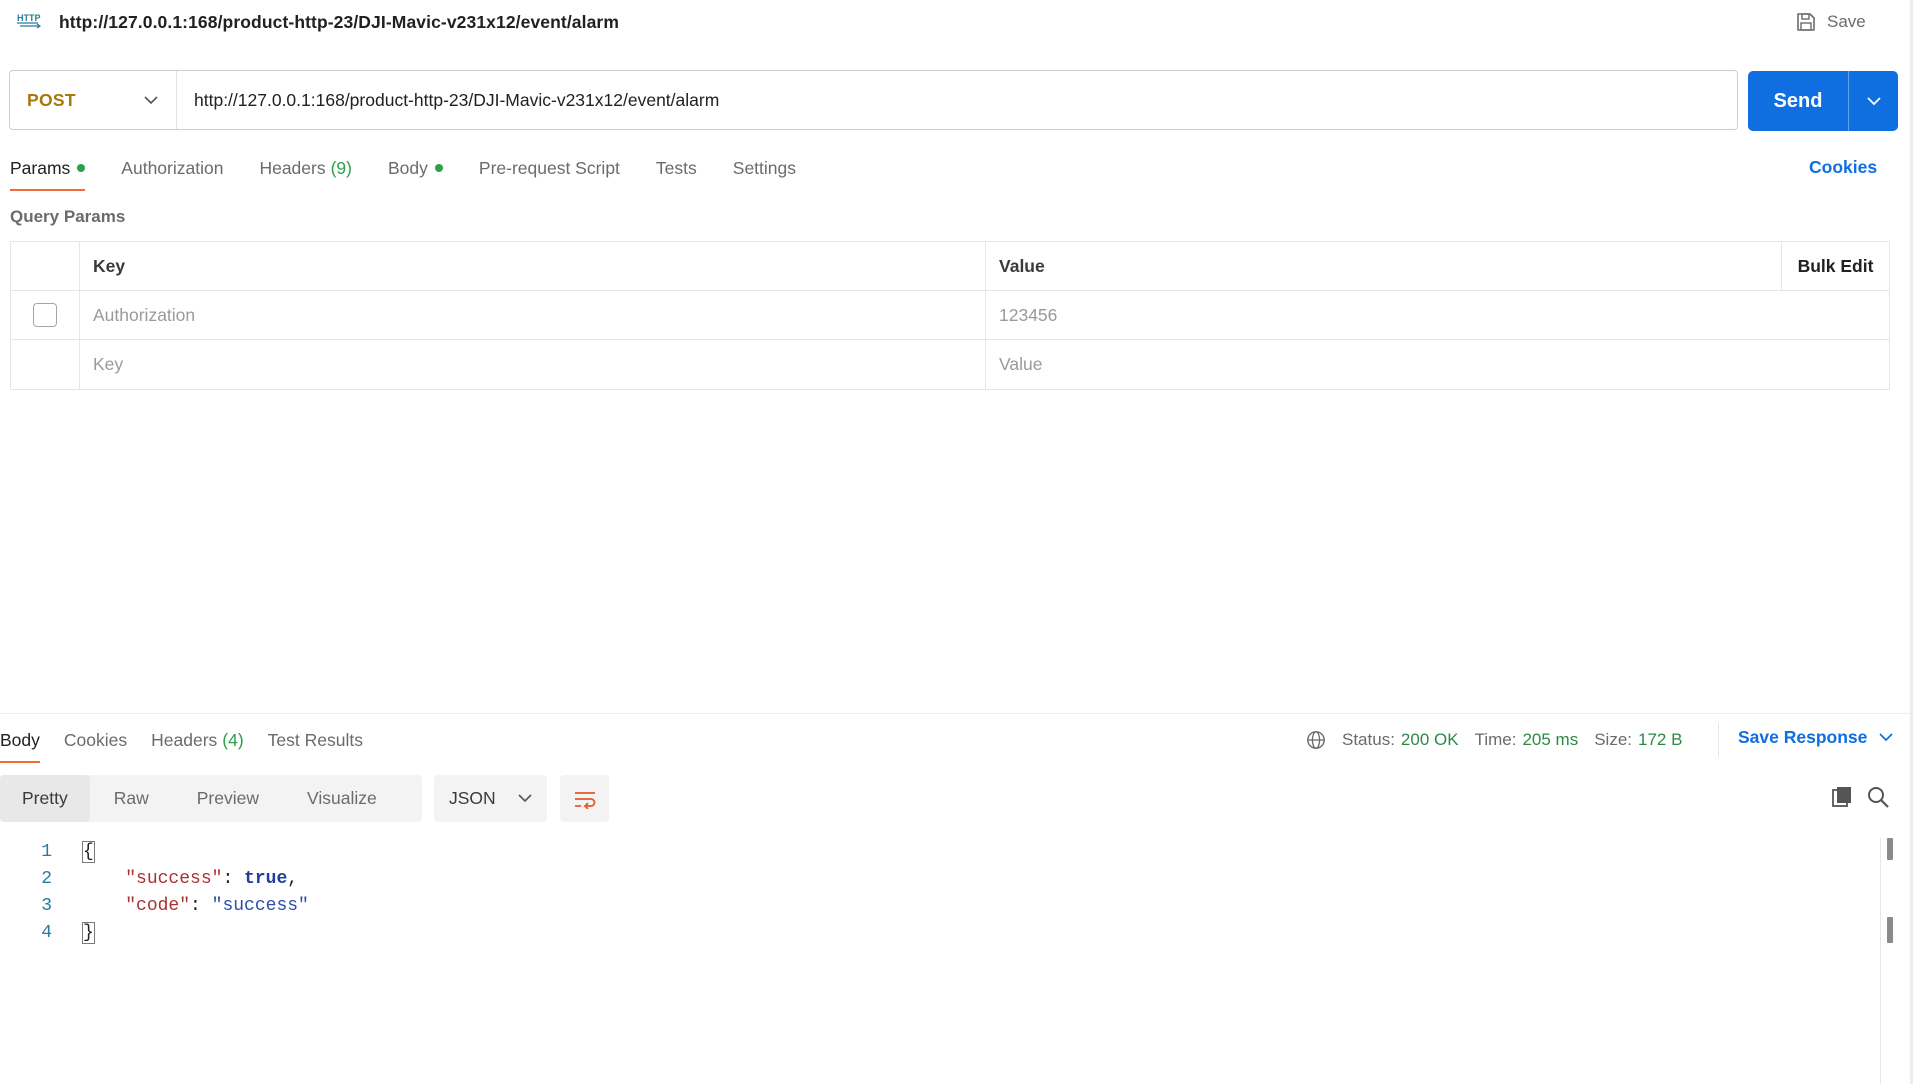 The width and height of the screenshot is (1913, 1084). What do you see at coordinates (1803, 737) in the screenshot?
I see `save-response-label: Save Response` at bounding box center [1803, 737].